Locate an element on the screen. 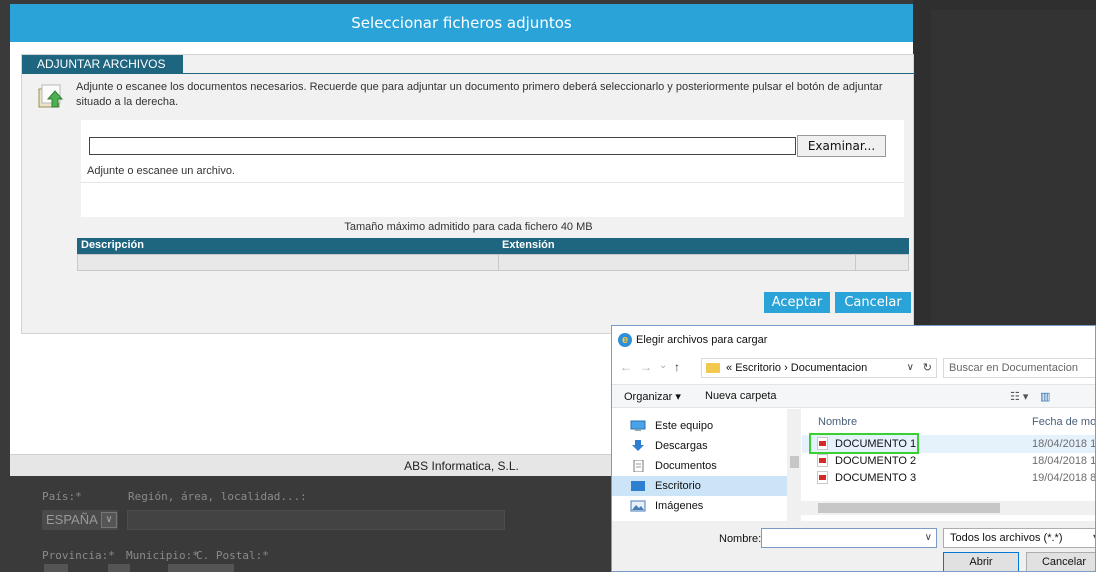  nav-item-descargas: Descargas is located at coordinates (699, 446).